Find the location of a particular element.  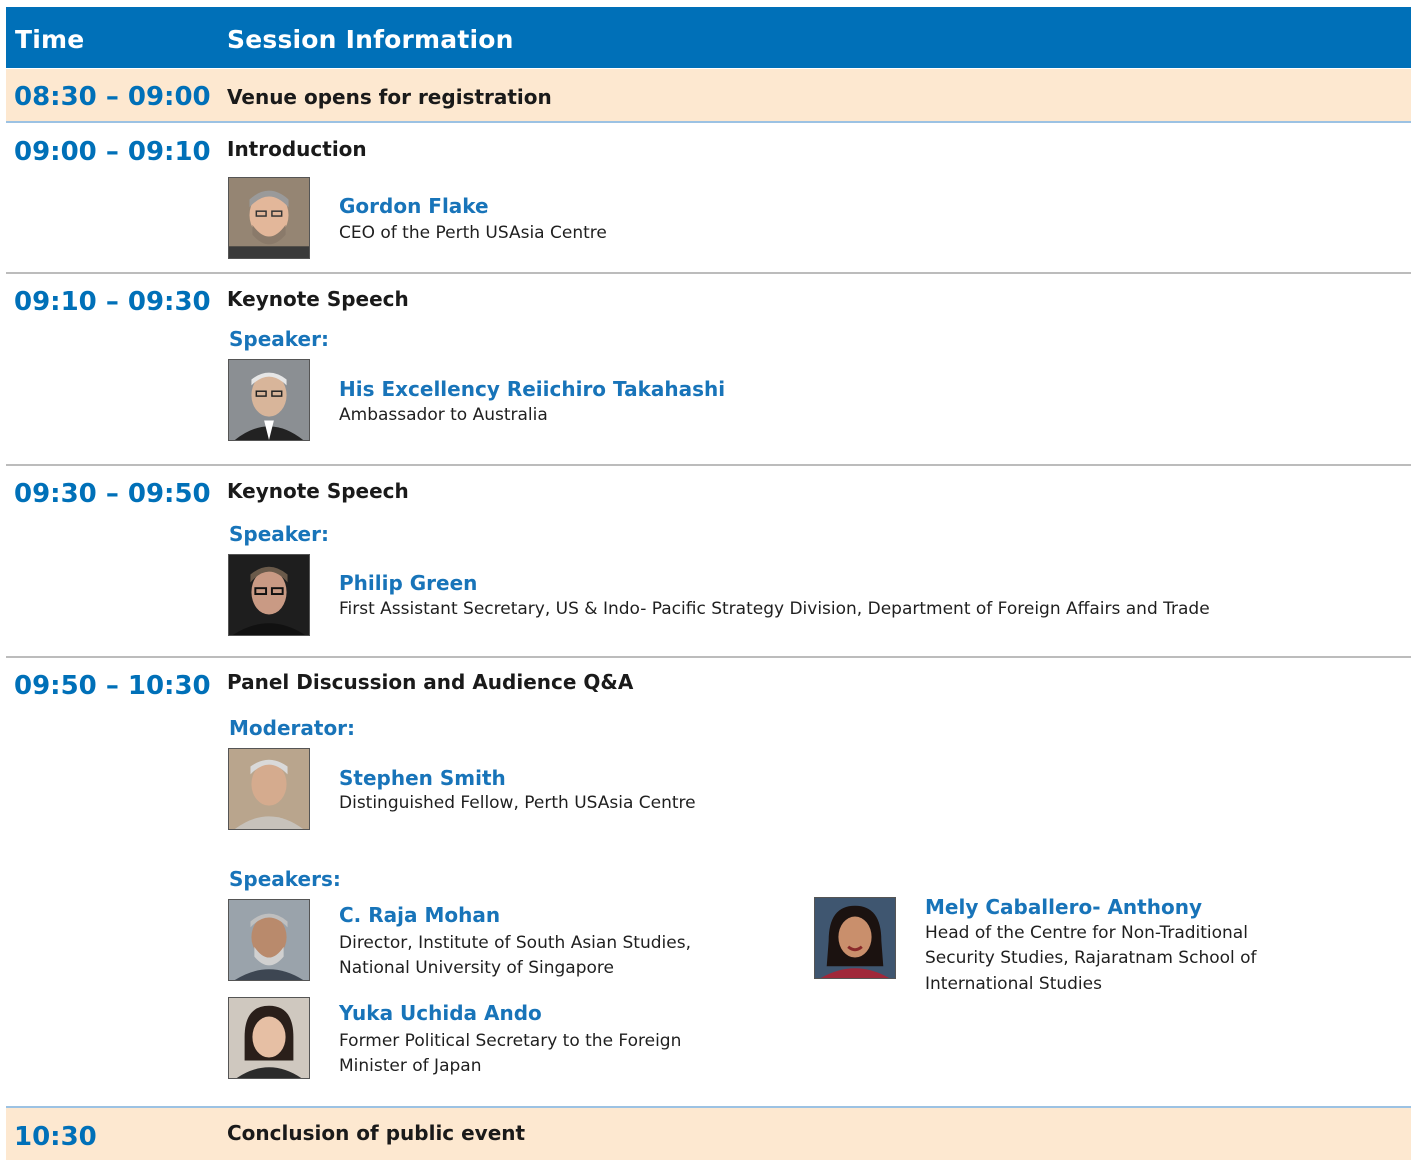

speaker-name: Philip Green is located at coordinates (408, 583).